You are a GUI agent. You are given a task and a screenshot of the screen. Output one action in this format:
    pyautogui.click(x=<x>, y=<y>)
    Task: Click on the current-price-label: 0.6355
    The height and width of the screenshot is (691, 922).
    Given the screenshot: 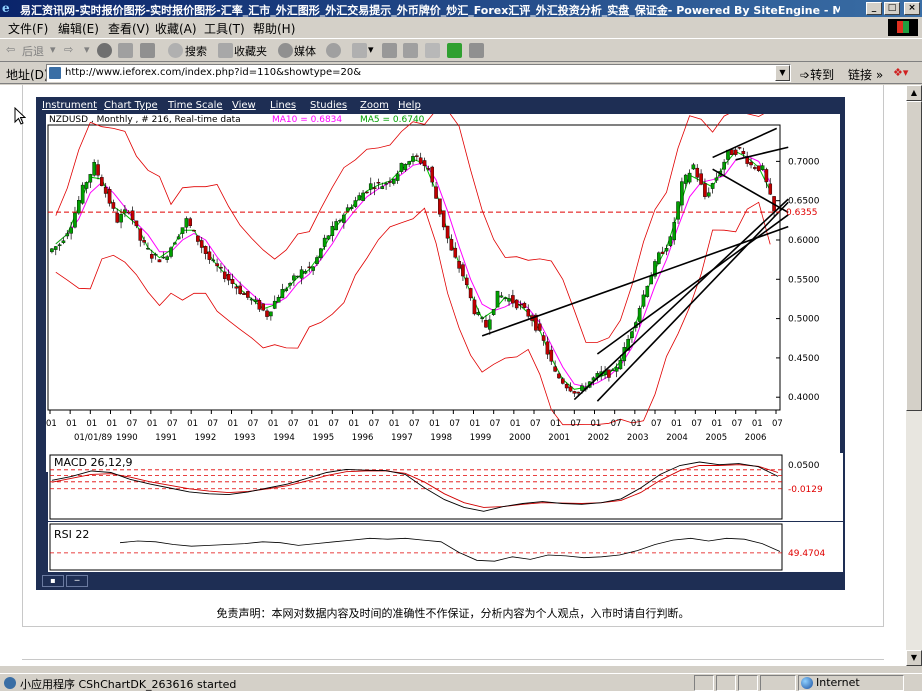 What is the action you would take?
    pyautogui.click(x=802, y=213)
    